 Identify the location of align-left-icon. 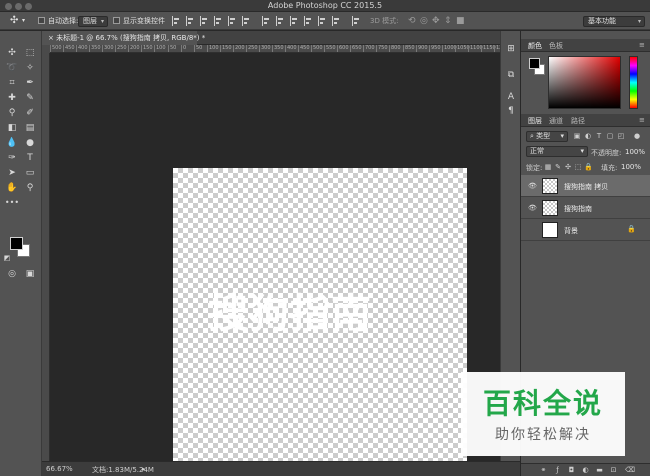
(218, 21).